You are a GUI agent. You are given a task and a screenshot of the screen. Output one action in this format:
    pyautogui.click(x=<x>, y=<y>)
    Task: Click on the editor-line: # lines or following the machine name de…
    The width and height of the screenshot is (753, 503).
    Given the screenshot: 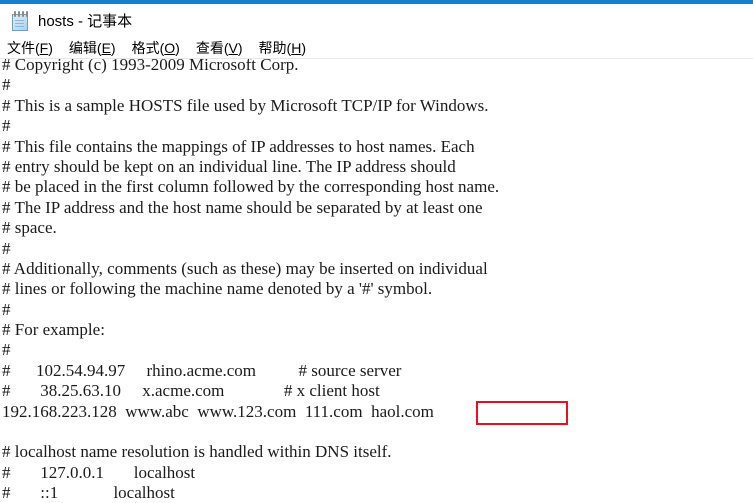 What is the action you would take?
    pyautogui.click(x=217, y=289)
    